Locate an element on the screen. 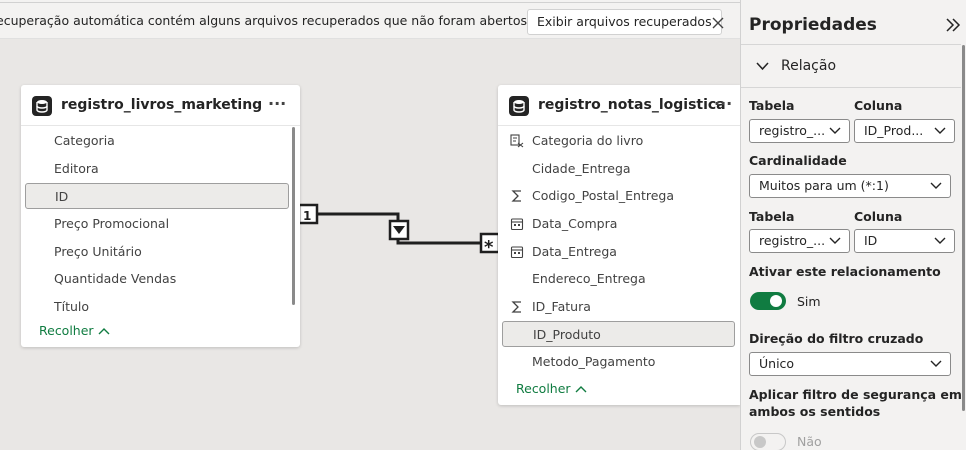  double-chevron-right-icon is located at coordinates (953, 25).